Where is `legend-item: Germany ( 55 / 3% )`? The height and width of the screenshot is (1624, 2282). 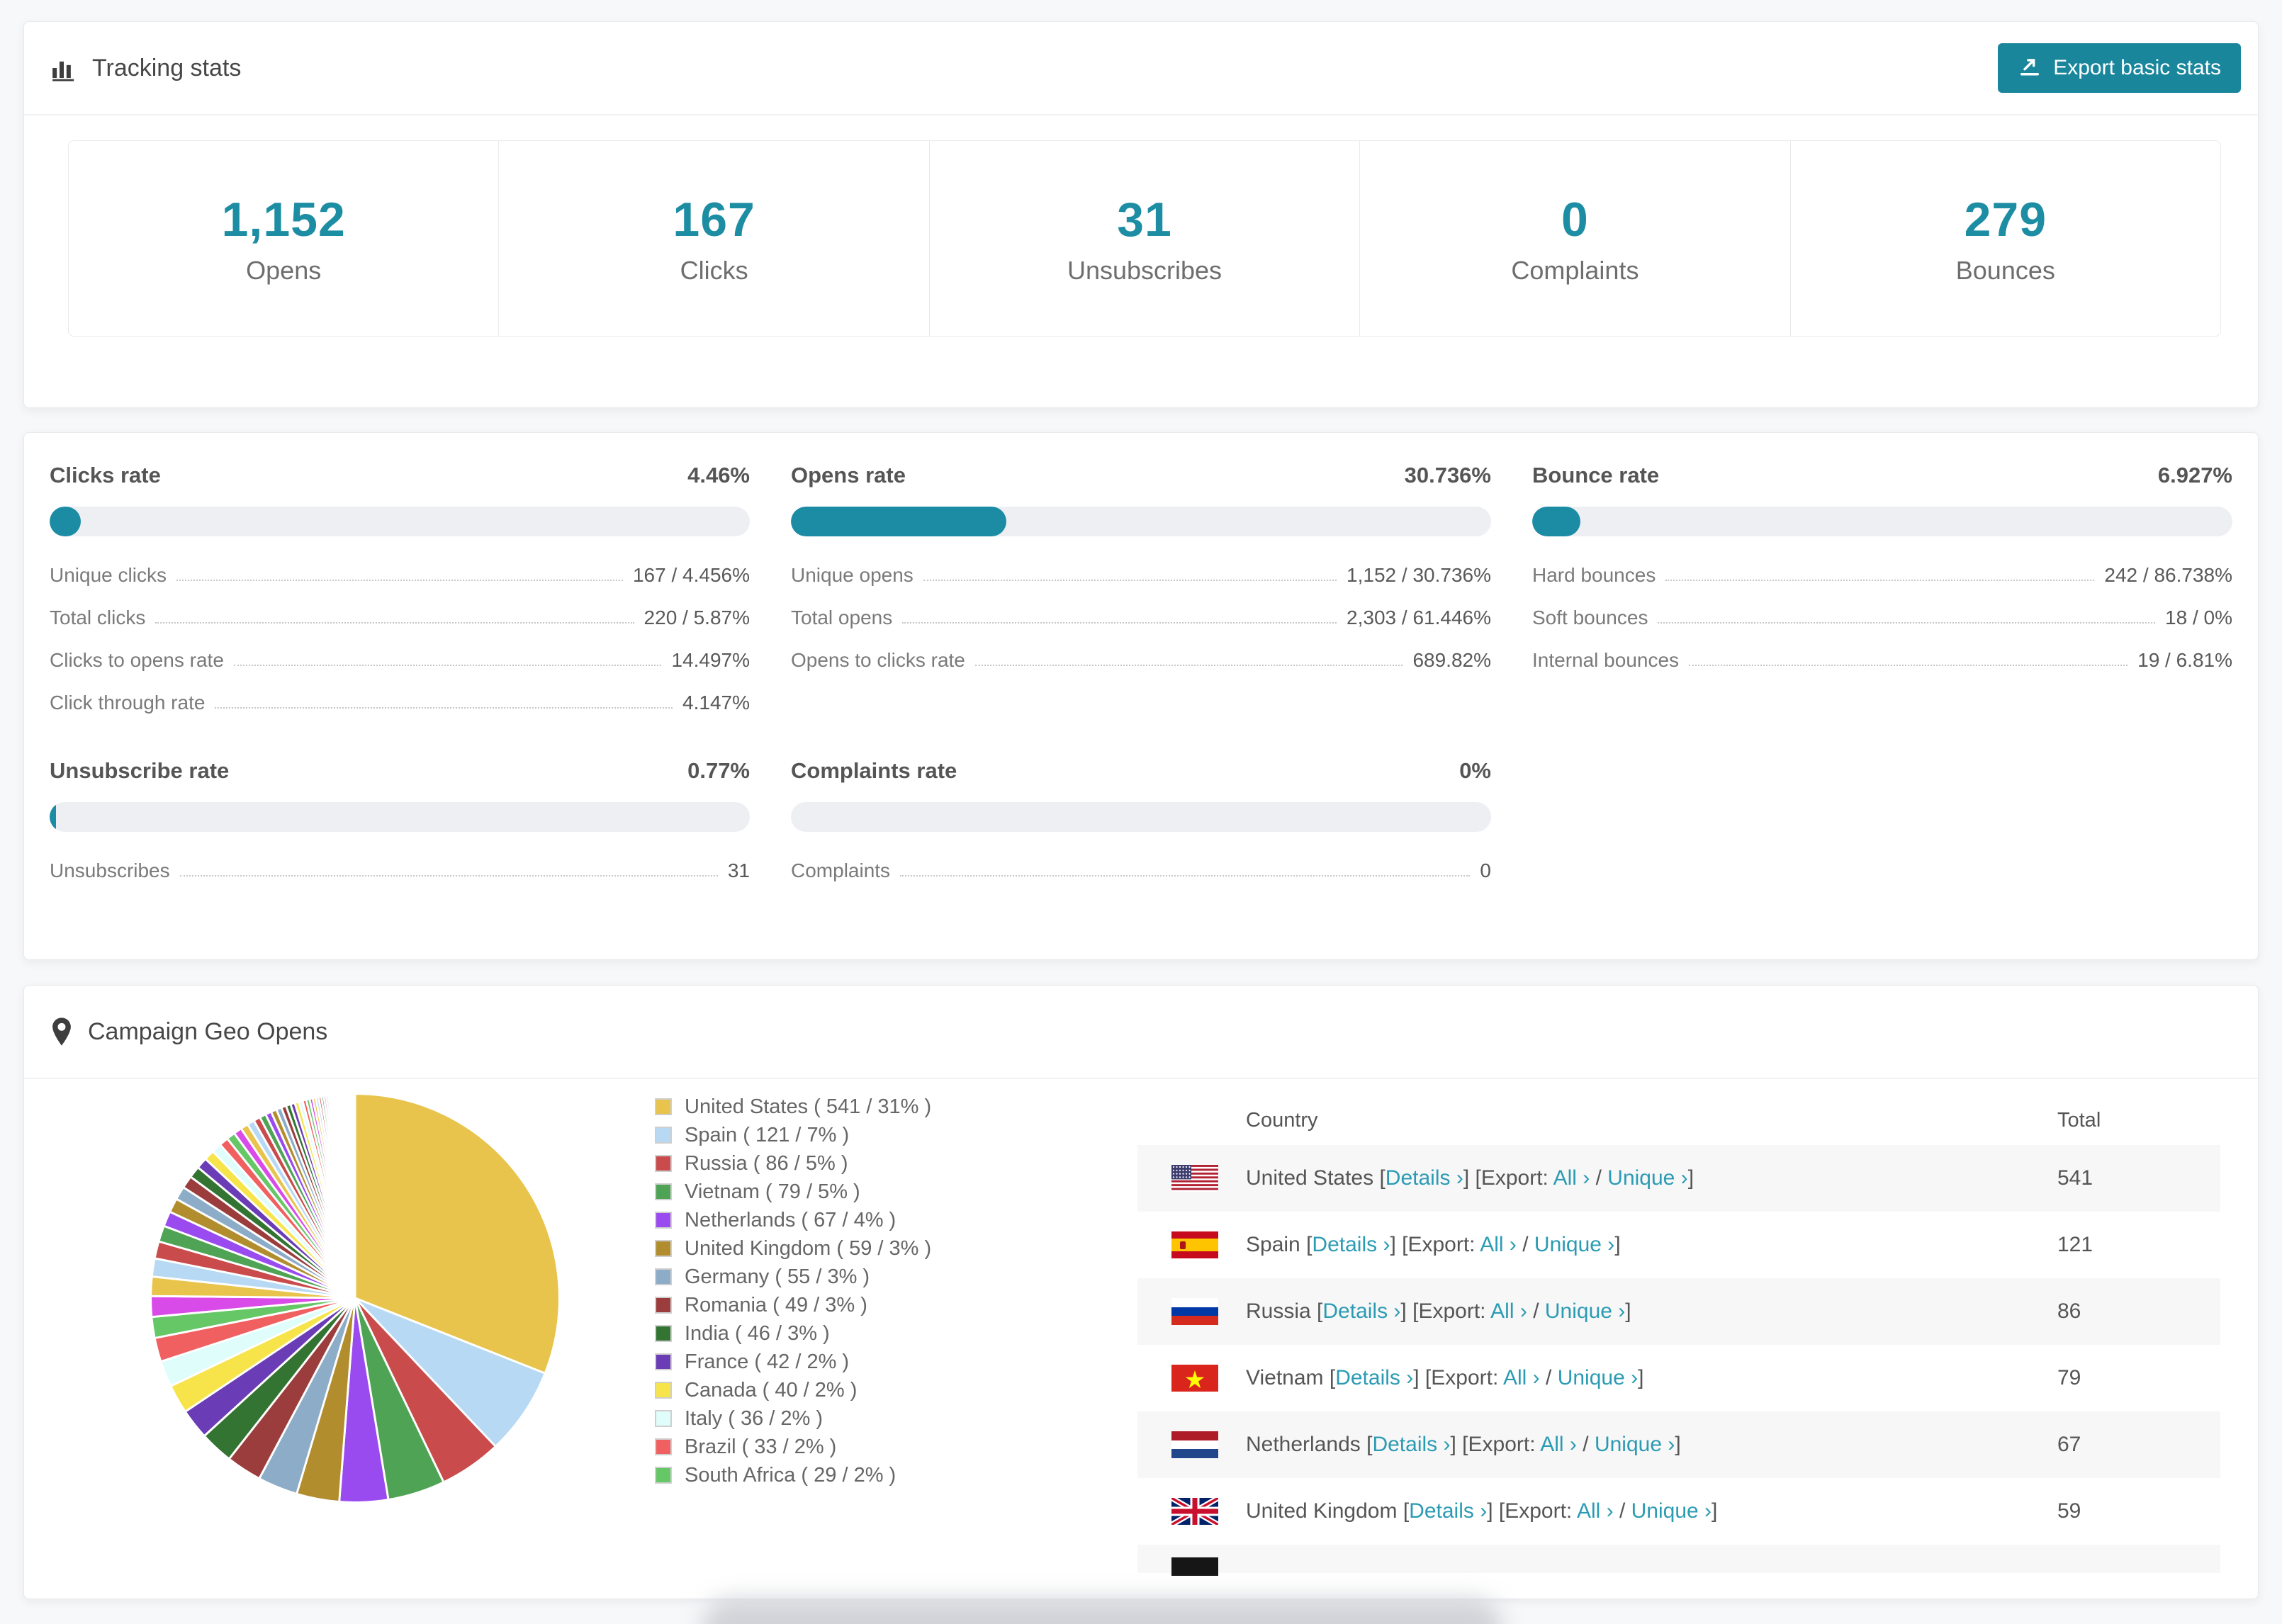
legend-item: Germany ( 55 / 3% ) is located at coordinates (793, 1277).